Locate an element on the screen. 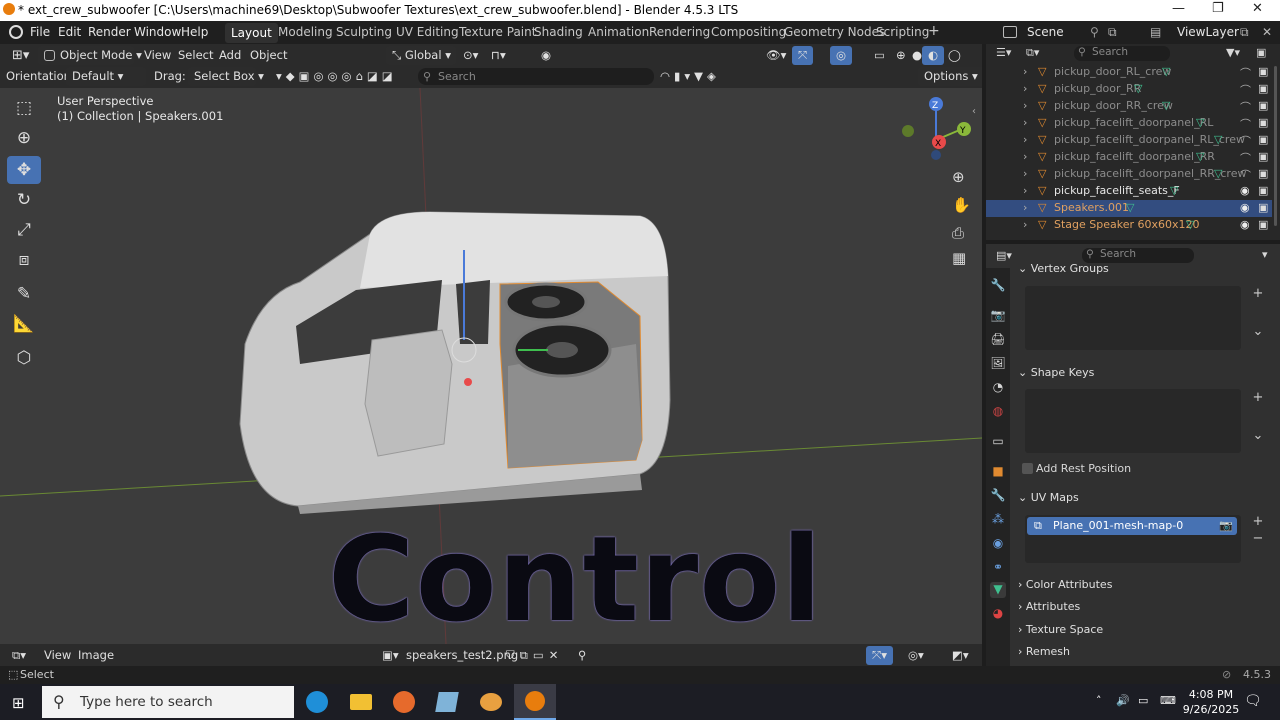 Image resolution: width=1280 pixels, height=720 pixels. remesh-header: › Remesh is located at coordinates (1145, 655).